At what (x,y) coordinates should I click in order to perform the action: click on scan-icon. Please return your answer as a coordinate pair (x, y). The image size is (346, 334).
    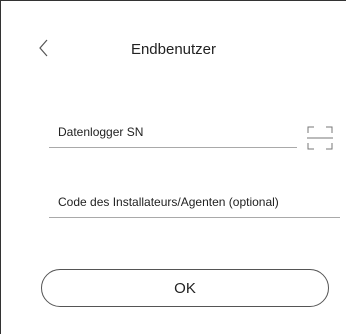
    Looking at the image, I should click on (320, 138).